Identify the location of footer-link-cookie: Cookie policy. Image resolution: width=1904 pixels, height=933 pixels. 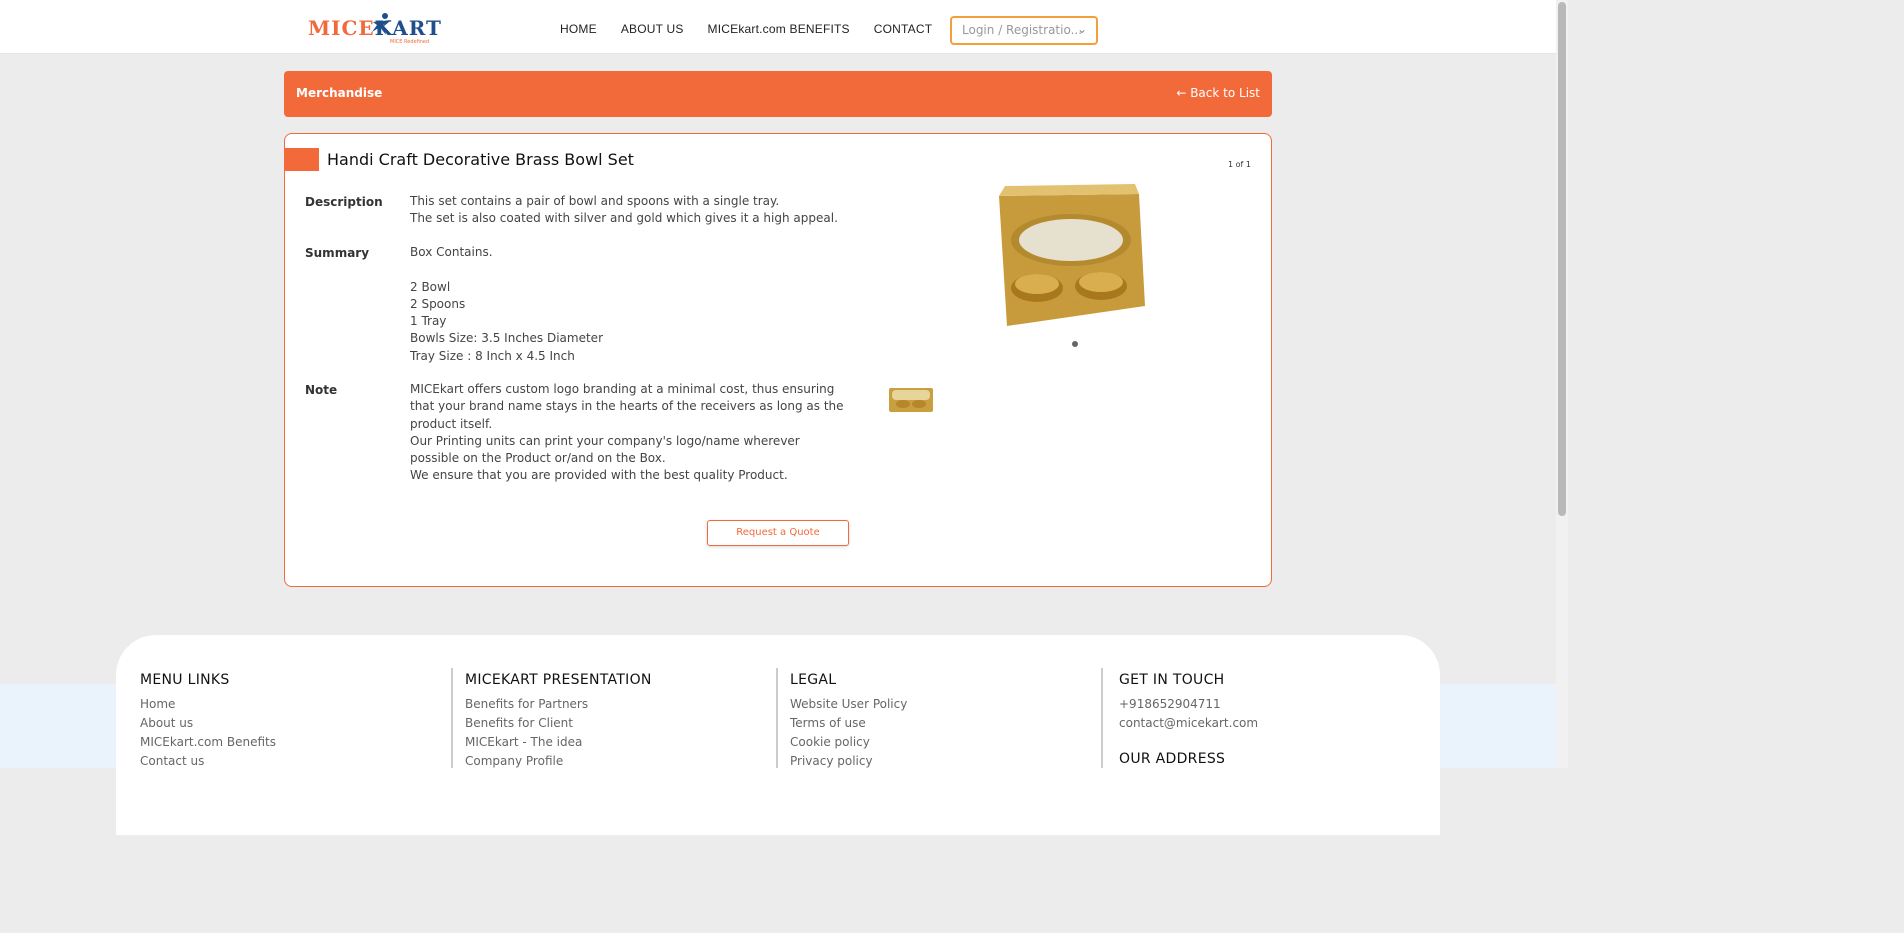
(848, 742).